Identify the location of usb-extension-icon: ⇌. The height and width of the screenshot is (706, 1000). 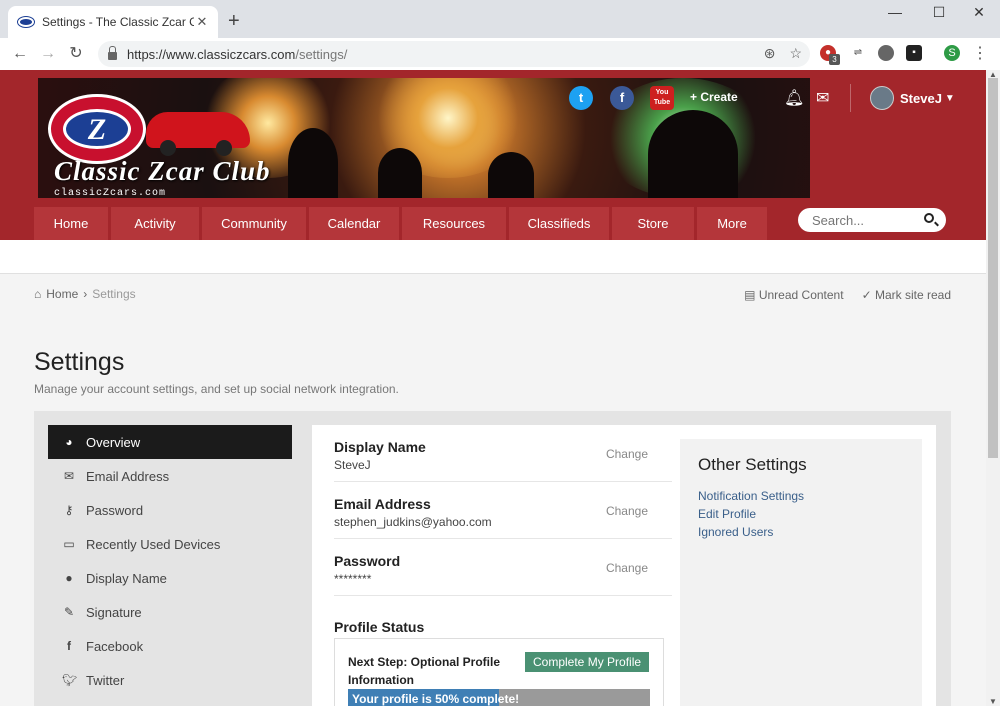
(858, 53).